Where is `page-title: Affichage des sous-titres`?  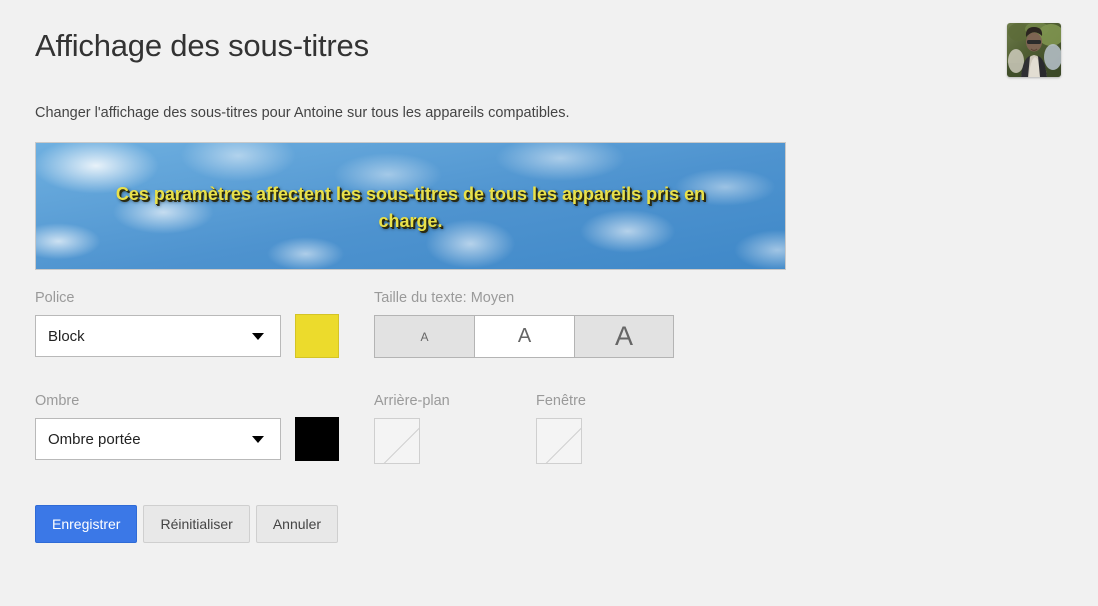 page-title: Affichage des sous-titres is located at coordinates (202, 45).